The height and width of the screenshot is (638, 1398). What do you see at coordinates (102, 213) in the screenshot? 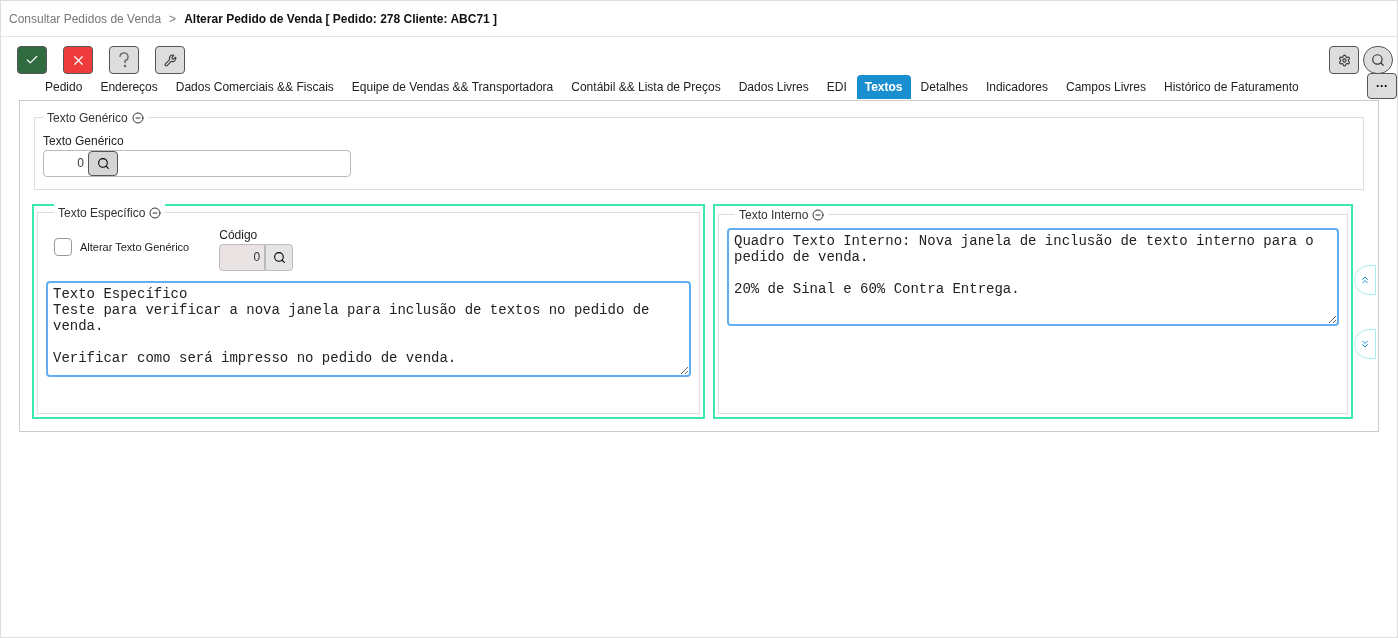
I see `fieldset-legend: Texto Específico` at bounding box center [102, 213].